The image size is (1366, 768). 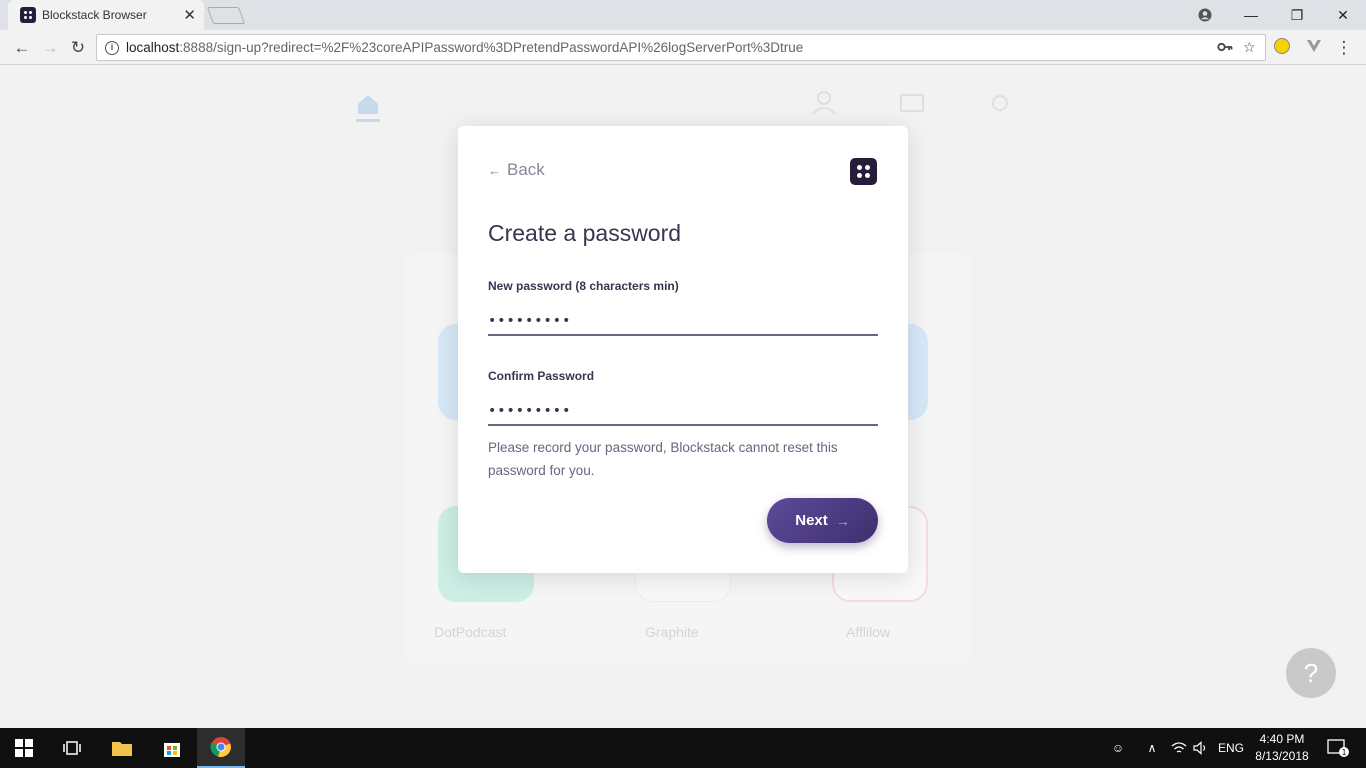 What do you see at coordinates (122, 748) in the screenshot?
I see `file-explorer-icon` at bounding box center [122, 748].